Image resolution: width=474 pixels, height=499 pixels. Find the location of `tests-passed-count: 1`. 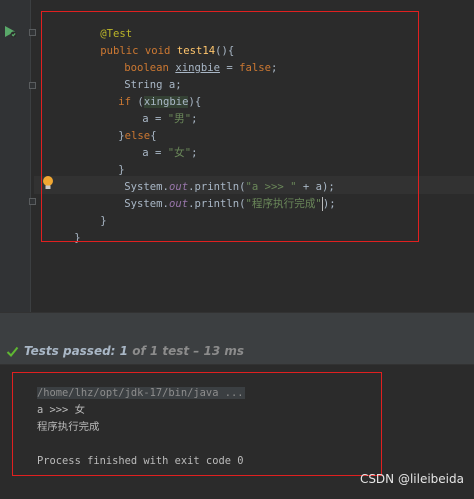

tests-passed-count: 1 is located at coordinates (124, 351).